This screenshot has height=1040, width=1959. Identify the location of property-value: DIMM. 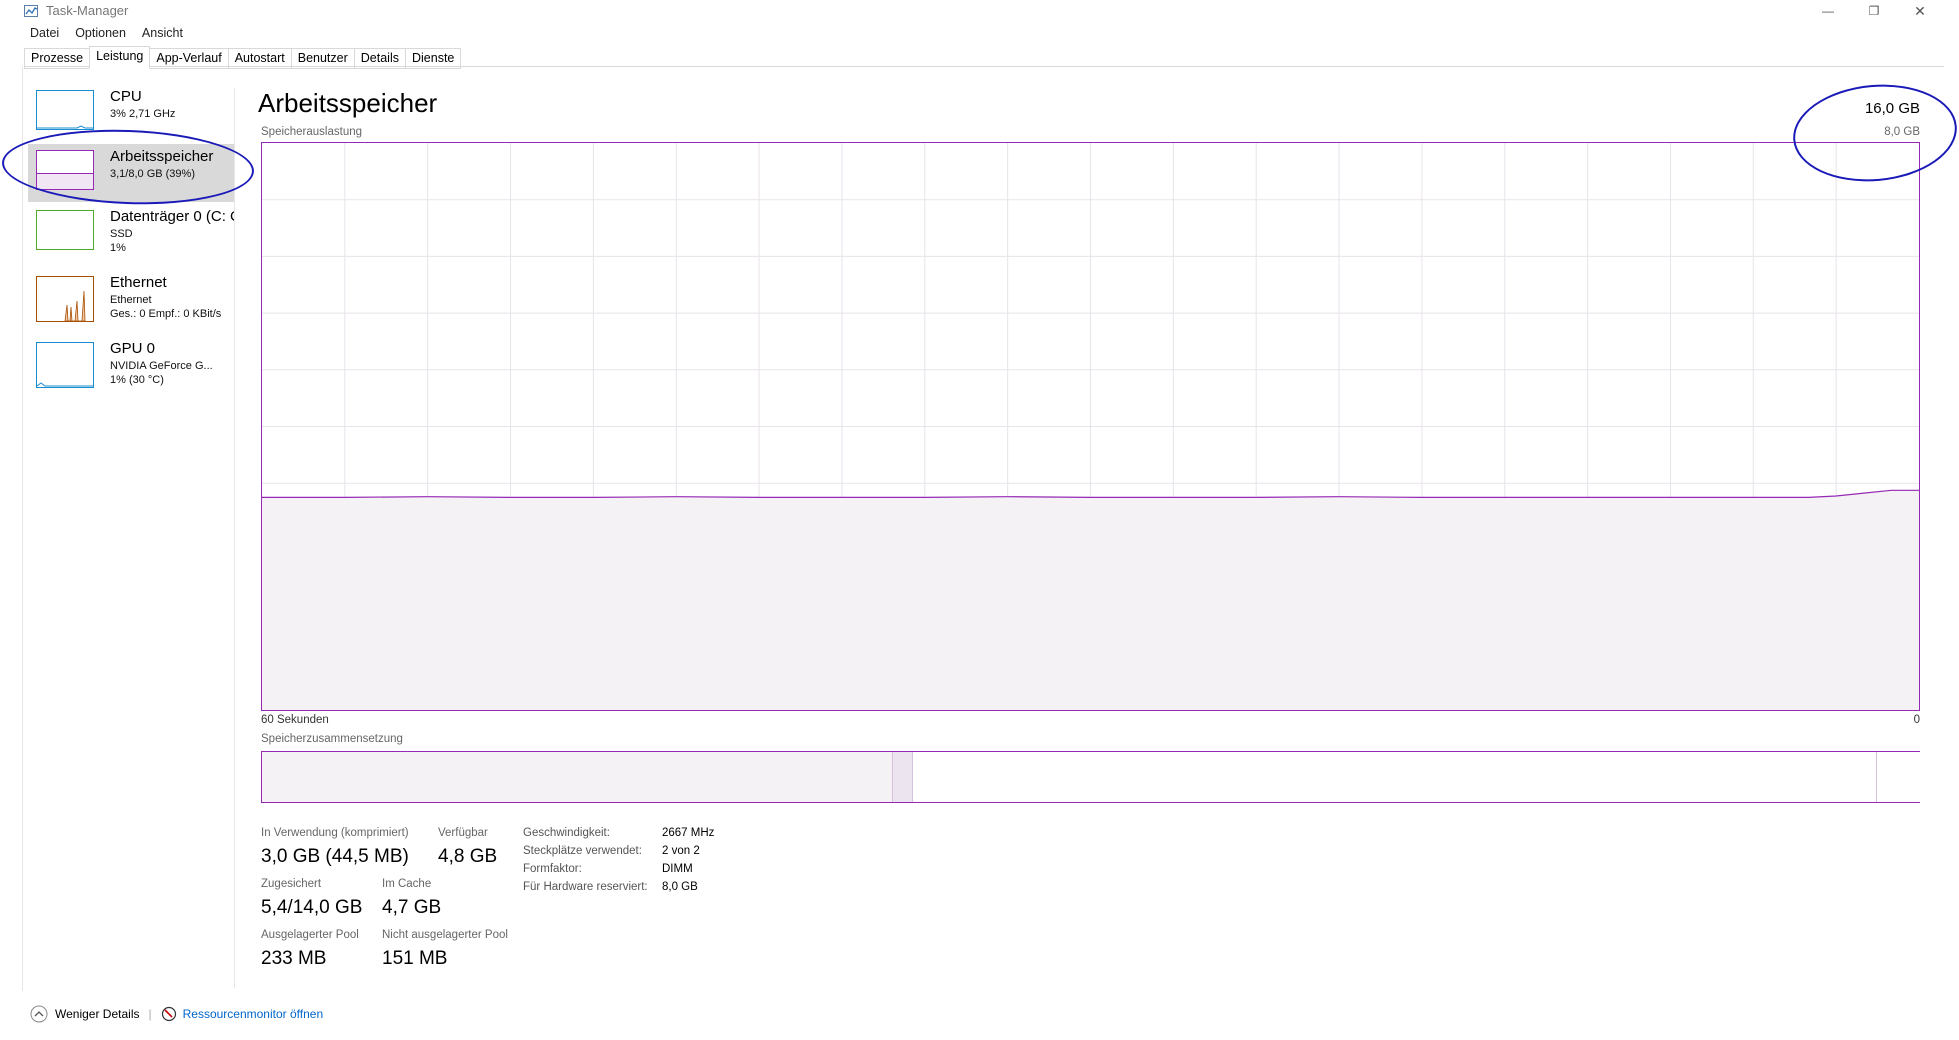
(677, 869).